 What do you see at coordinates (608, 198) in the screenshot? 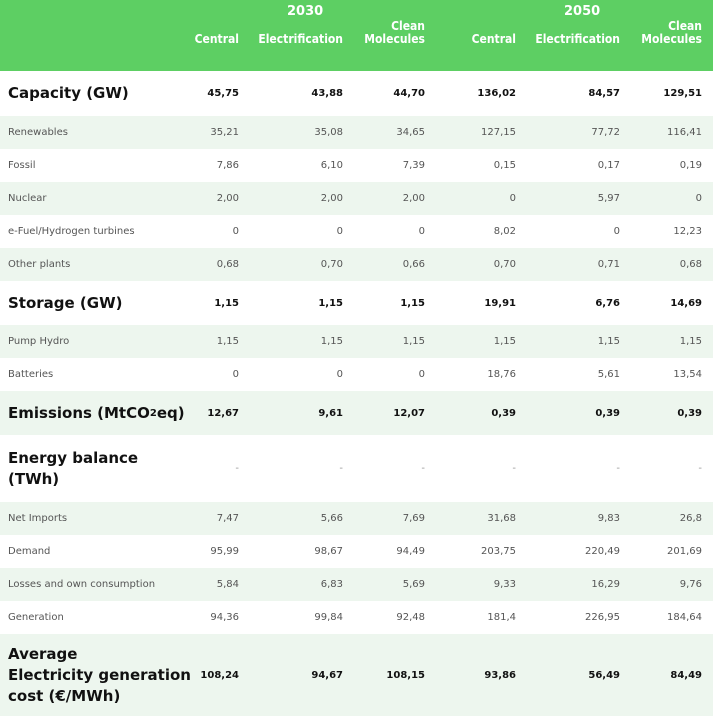
I see `cell: 5,97` at bounding box center [608, 198].